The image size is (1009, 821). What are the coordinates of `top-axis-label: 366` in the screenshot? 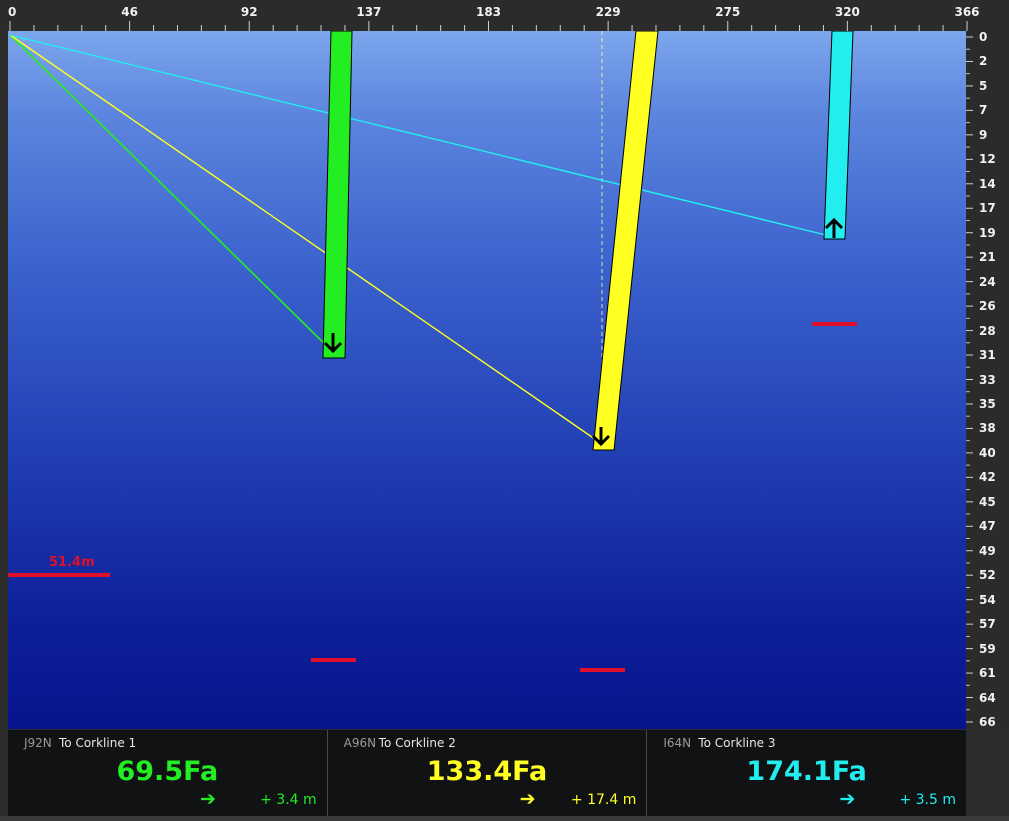 It's located at (967, 12).